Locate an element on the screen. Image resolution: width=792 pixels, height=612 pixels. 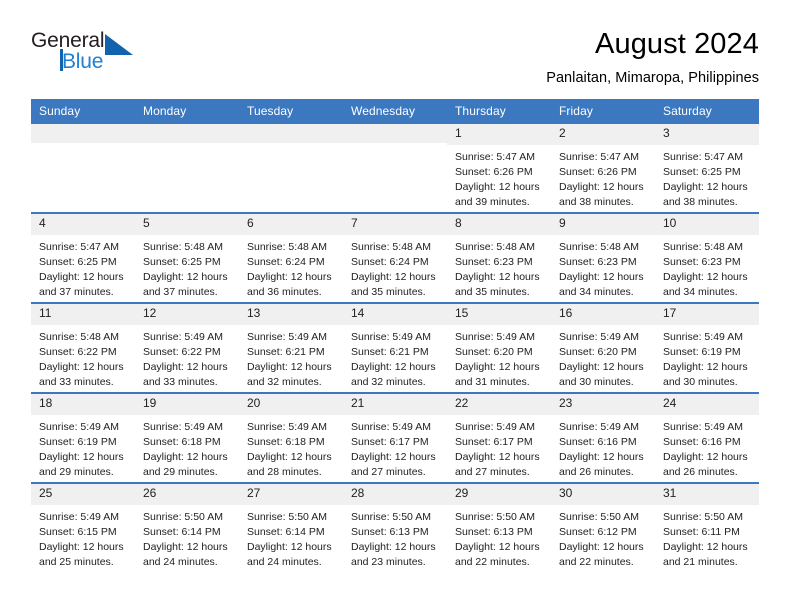
day-number: 17 is located at coordinates (707, 315).